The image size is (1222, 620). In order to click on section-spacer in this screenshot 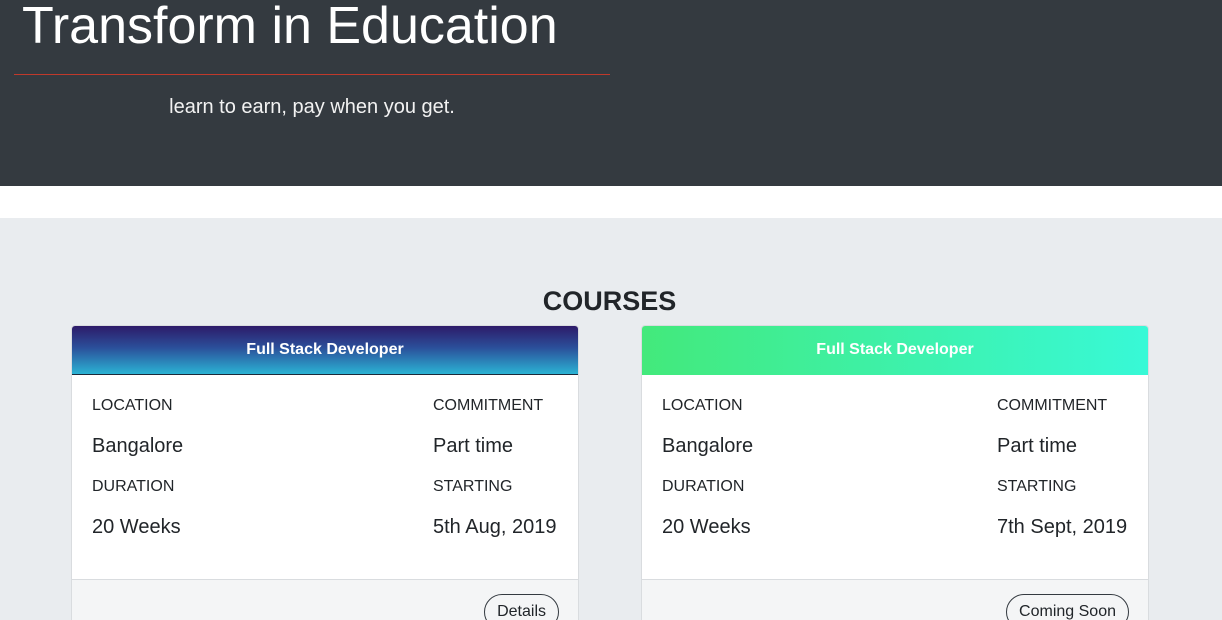, I will do `click(611, 202)`.